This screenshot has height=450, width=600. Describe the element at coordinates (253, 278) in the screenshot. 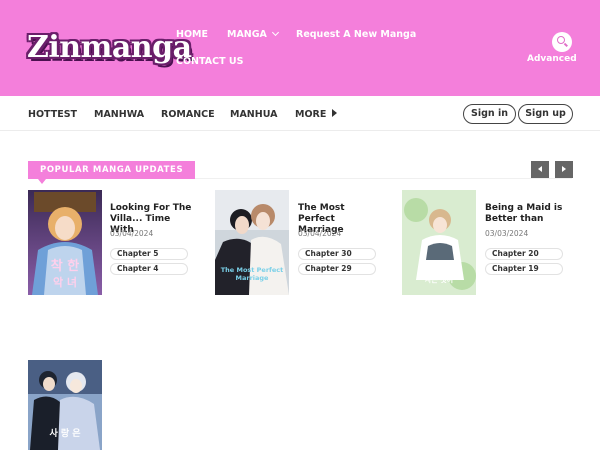

I see `svg-text: Marriage` at that location.